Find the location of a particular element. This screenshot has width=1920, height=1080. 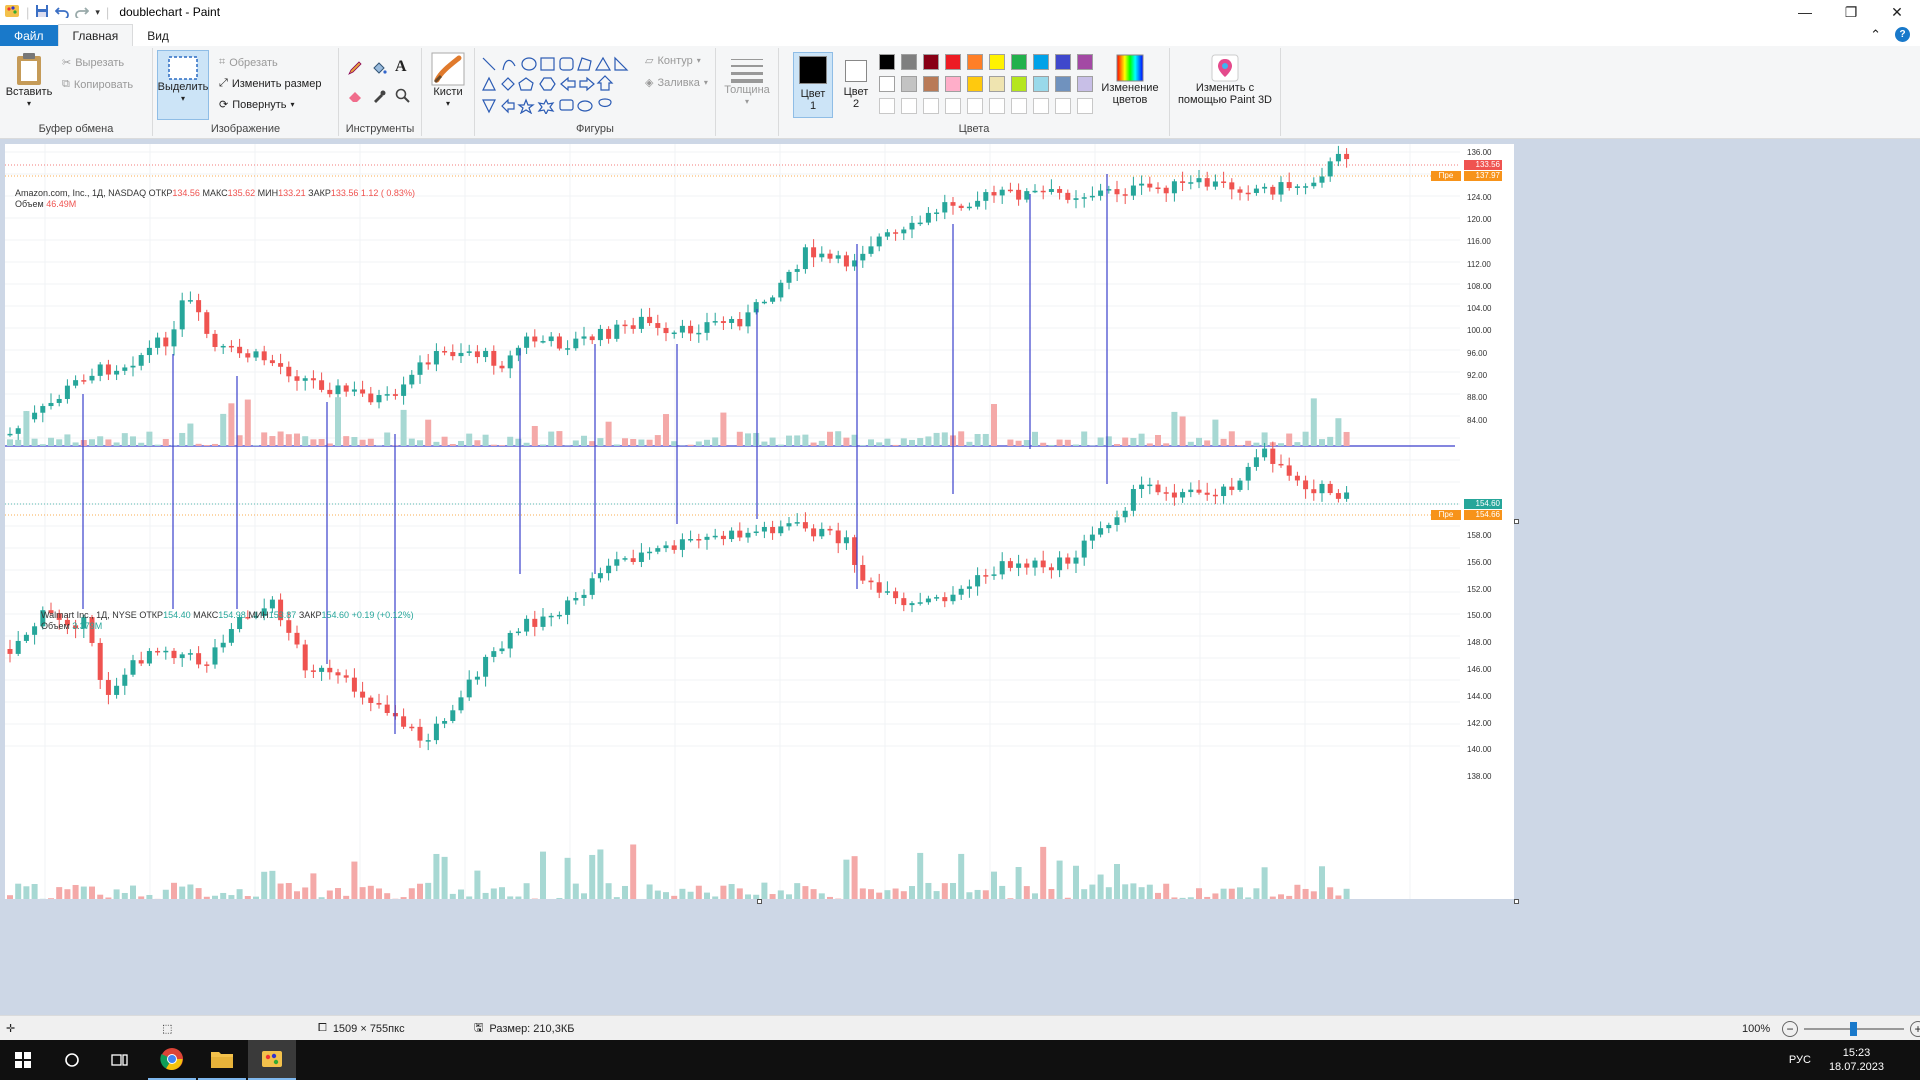

task-view-button is located at coordinates (120, 1060).